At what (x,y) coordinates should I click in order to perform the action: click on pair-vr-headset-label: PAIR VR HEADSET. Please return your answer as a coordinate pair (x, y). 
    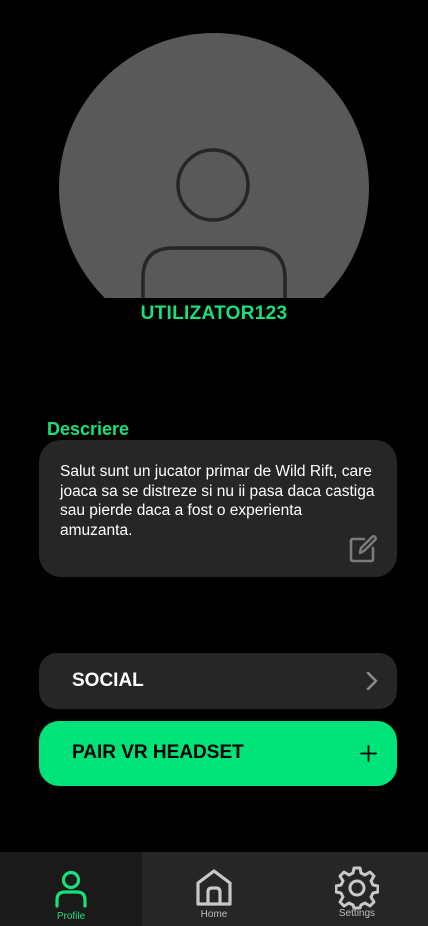
    Looking at the image, I should click on (158, 752).